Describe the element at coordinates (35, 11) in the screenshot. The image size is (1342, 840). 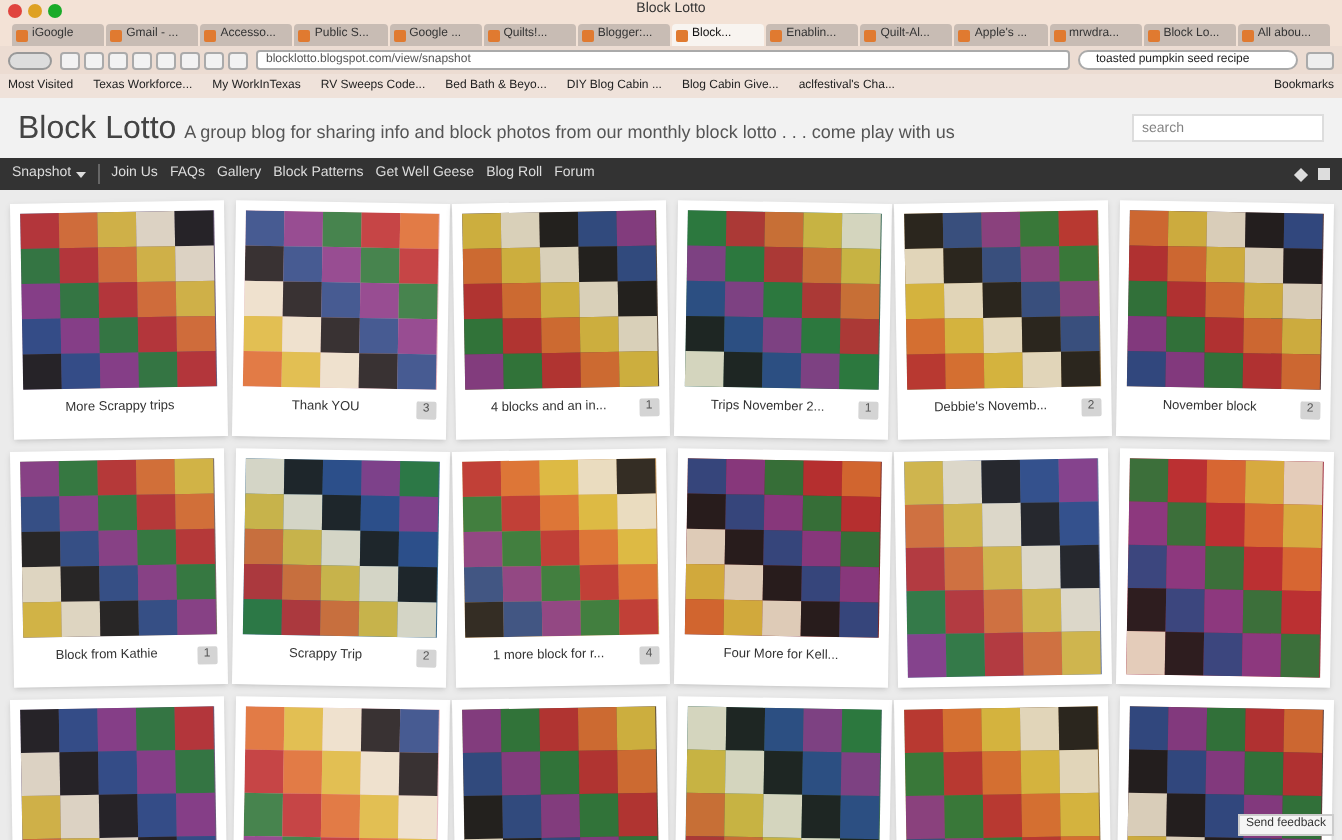
I see `minimize-window-icon` at that location.